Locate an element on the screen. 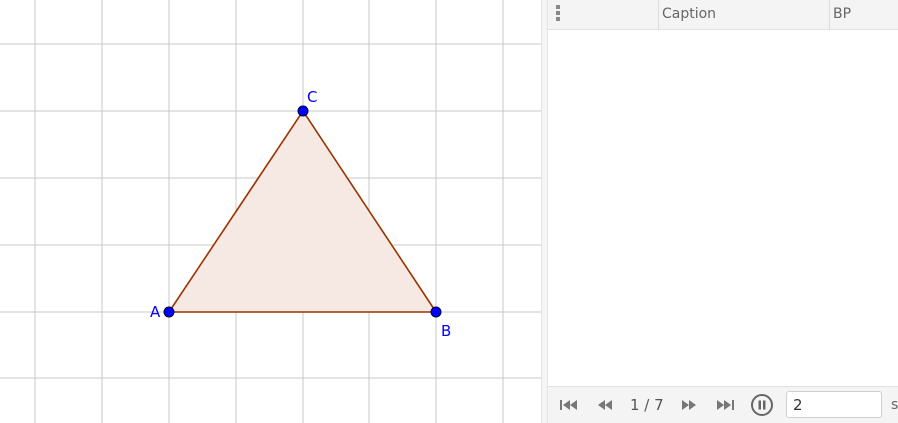 The width and height of the screenshot is (898, 423). point-a is located at coordinates (169, 312).